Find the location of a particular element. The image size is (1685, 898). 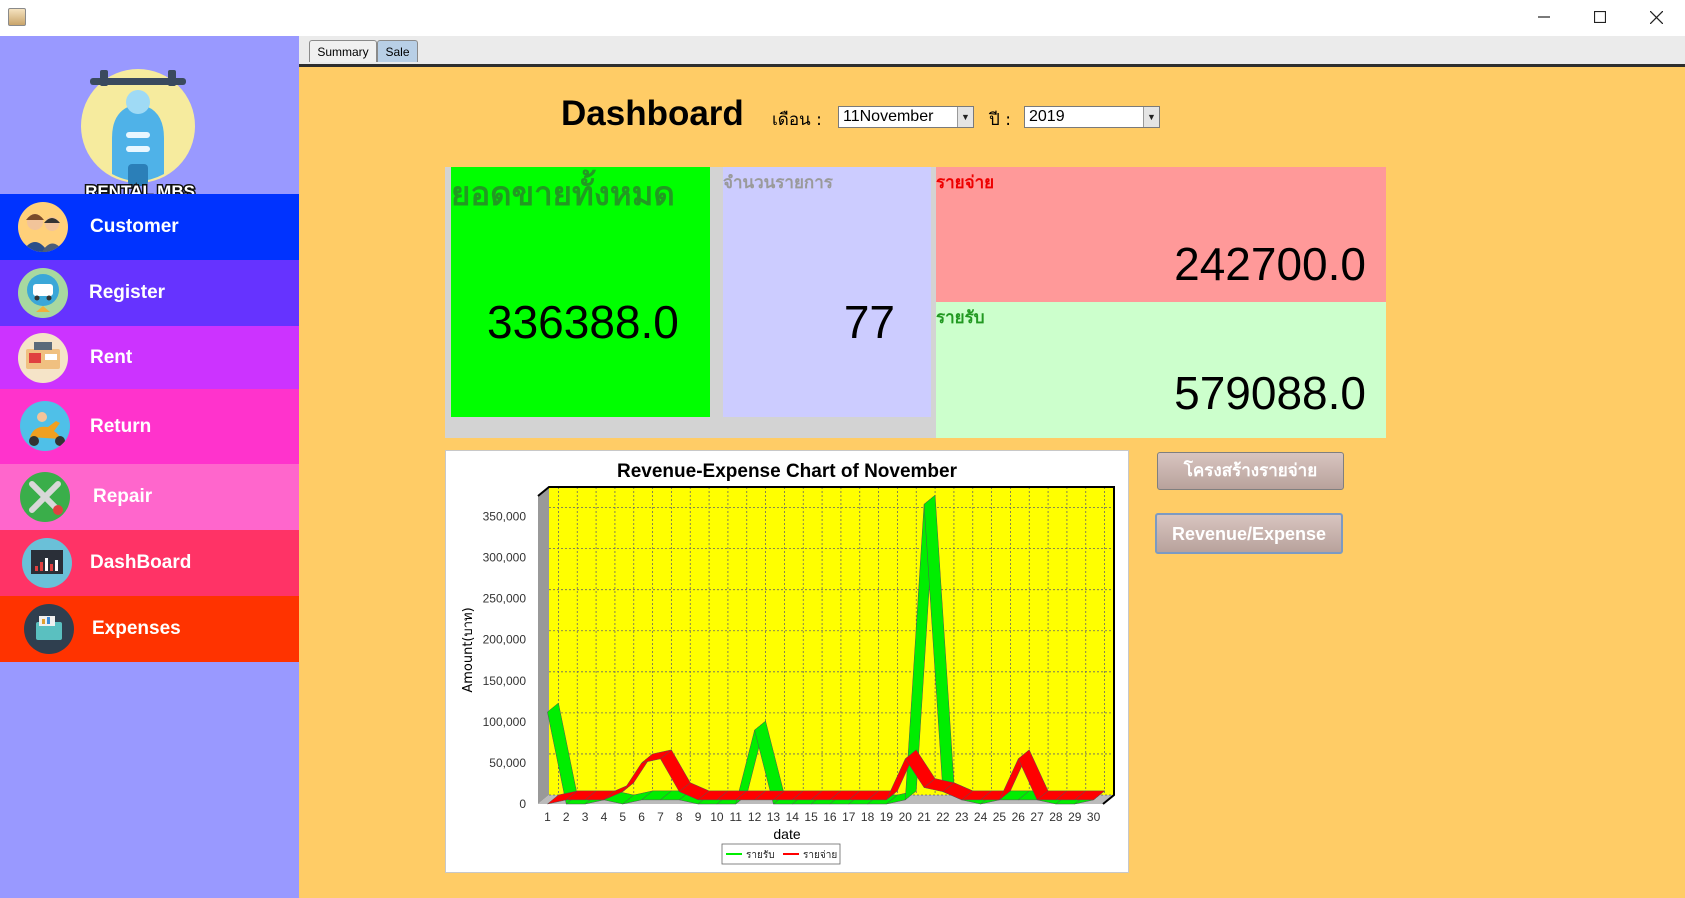

java-app-icon is located at coordinates (17, 17).